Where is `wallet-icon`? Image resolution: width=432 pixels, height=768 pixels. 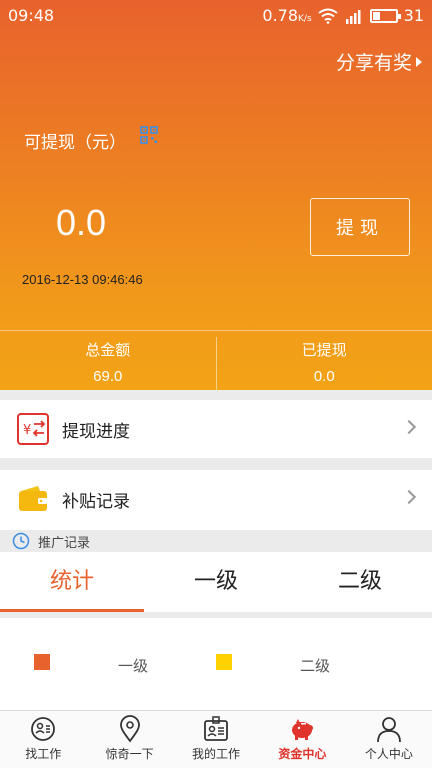 wallet-icon is located at coordinates (33, 498).